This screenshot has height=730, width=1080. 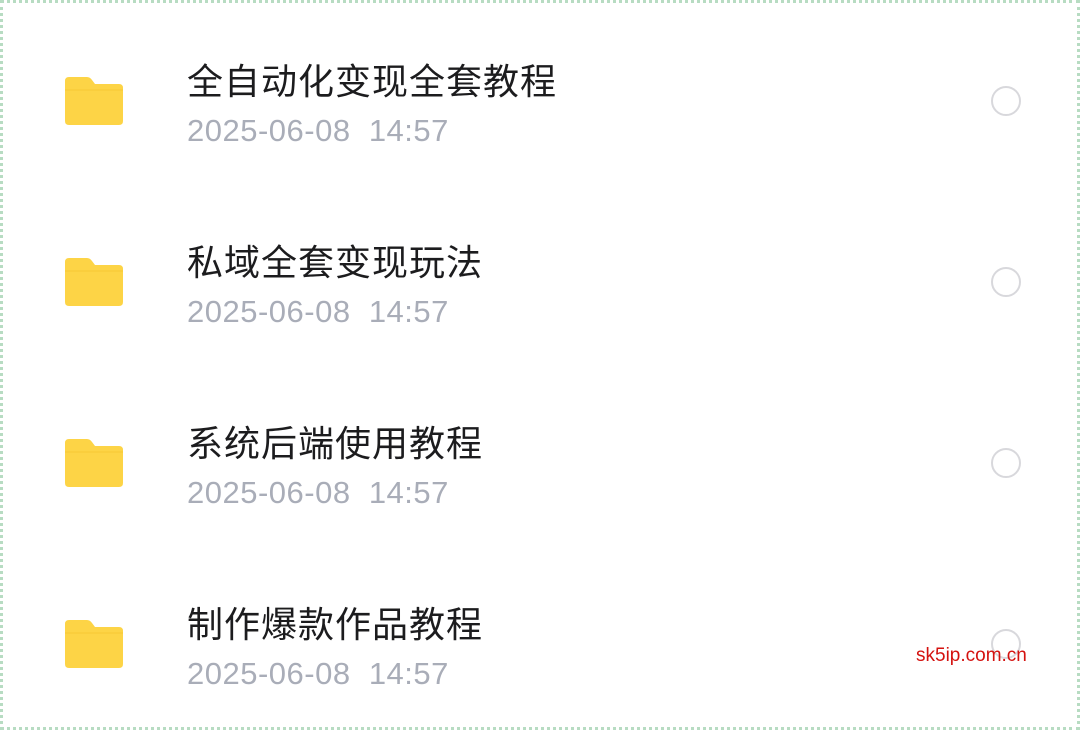 I want to click on file-name: 私域全套变现玩法, so click(x=335, y=263).